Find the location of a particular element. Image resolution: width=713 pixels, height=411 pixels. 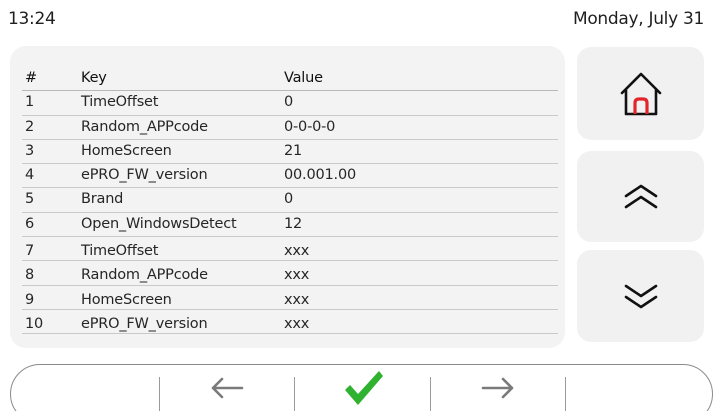

row-value: 0-0-0-0 is located at coordinates (310, 126).